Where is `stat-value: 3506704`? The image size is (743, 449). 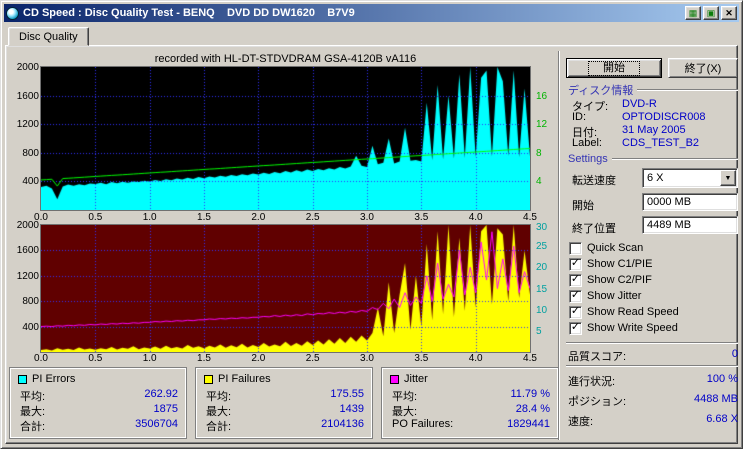 stat-value: 3506704 is located at coordinates (156, 424).